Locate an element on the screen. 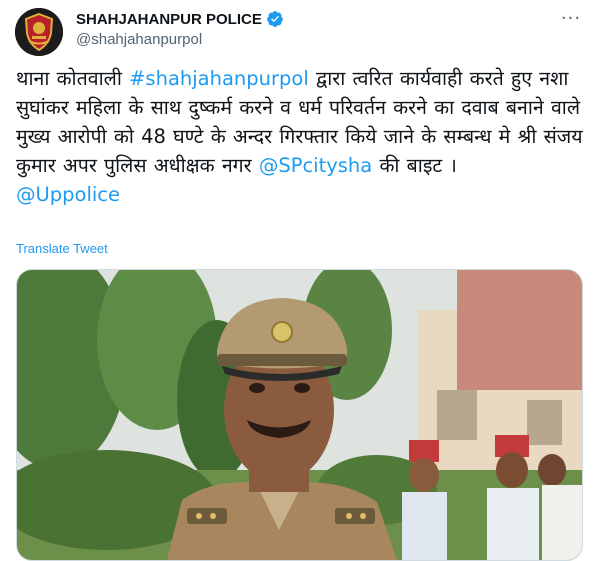 Image resolution: width=601 pixels, height=561 pixels. tweet-text-segment: थाना कोतवाली is located at coordinates (73, 78).